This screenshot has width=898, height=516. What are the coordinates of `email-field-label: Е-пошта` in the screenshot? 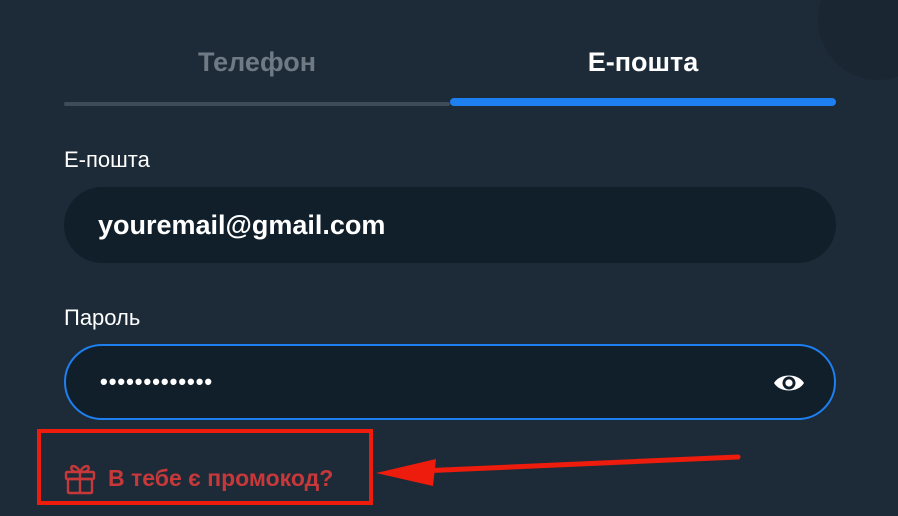 It's located at (107, 159).